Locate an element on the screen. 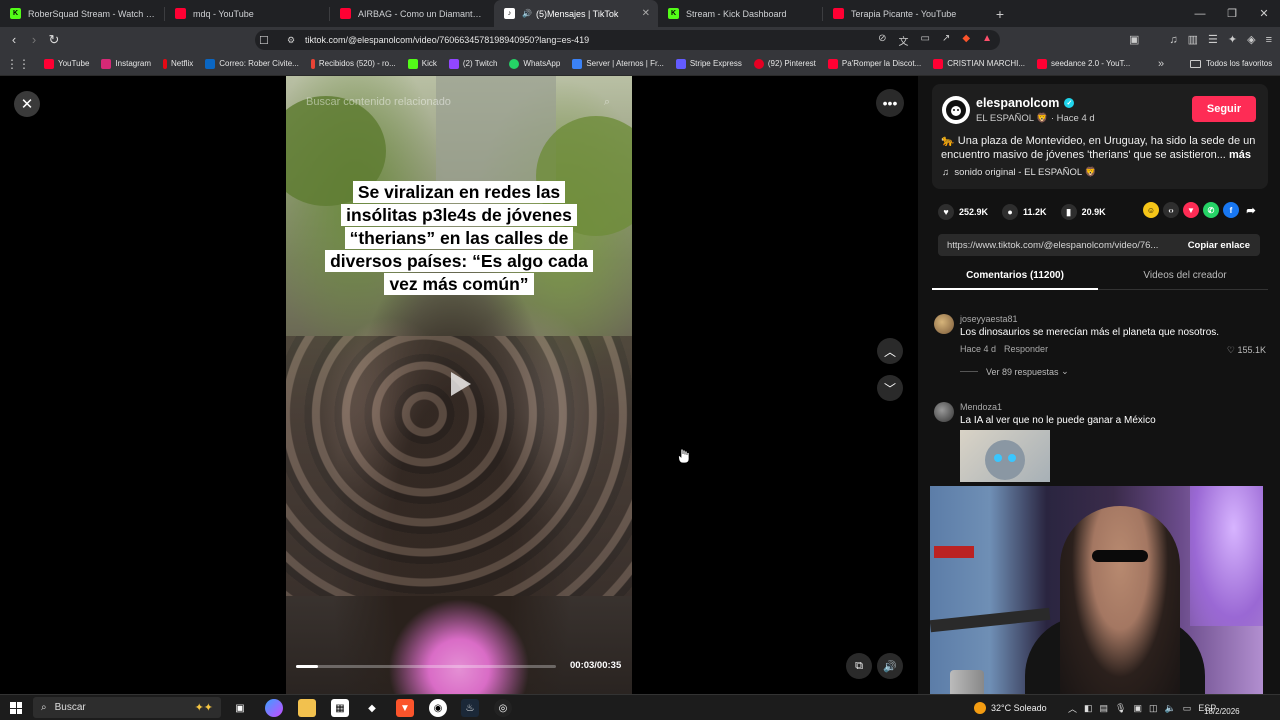 Image resolution: width=1280 pixels, height=720 pixels. brave-browser-icon: ▼ is located at coordinates (405, 708).